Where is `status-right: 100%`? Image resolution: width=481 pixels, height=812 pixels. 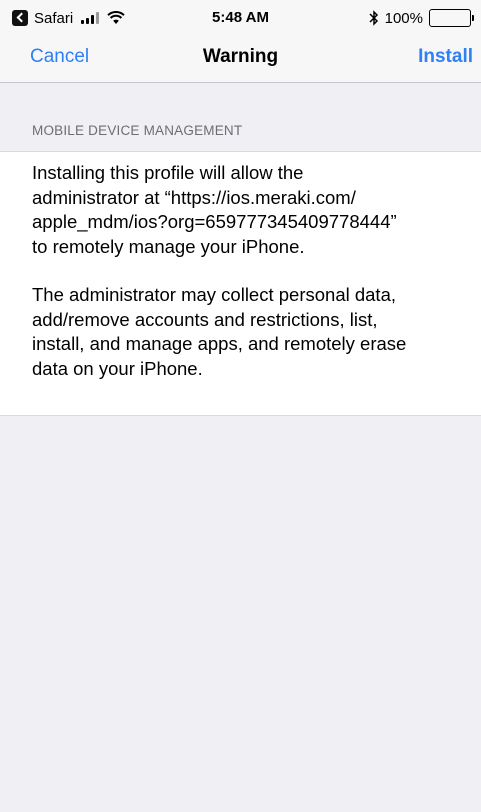 status-right: 100% is located at coordinates (421, 18).